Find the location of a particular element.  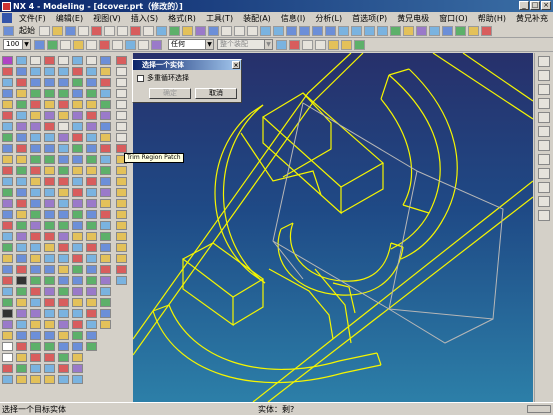

shell-icon is located at coordinates (7, 291).